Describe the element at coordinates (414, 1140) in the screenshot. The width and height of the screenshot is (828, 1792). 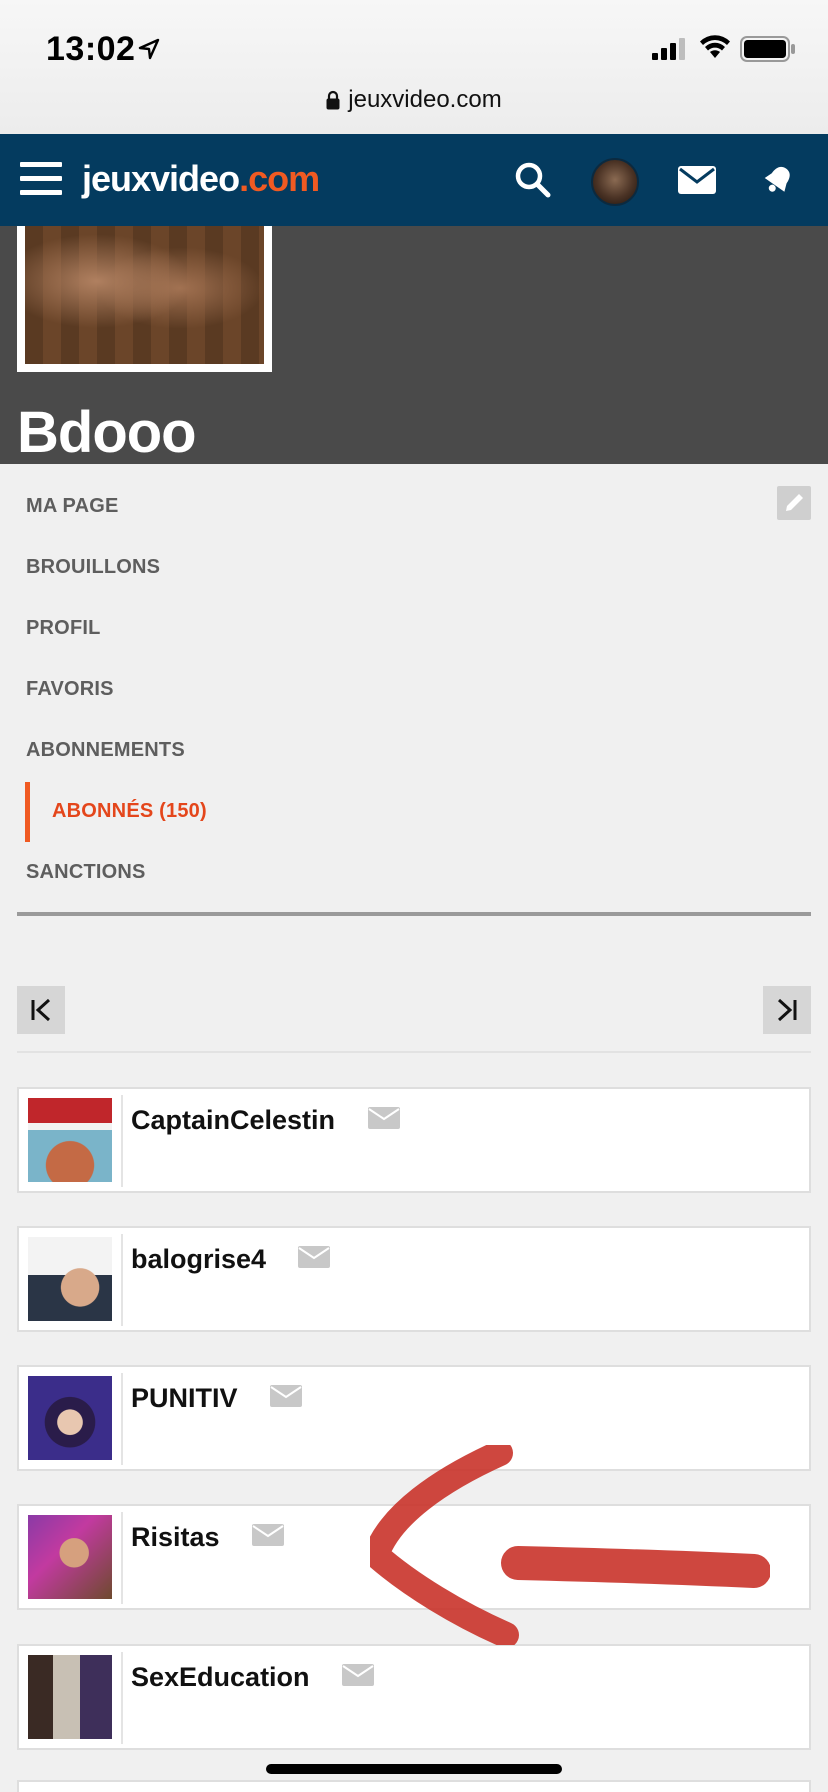
I see `follower-card: CaptainCelestin` at that location.